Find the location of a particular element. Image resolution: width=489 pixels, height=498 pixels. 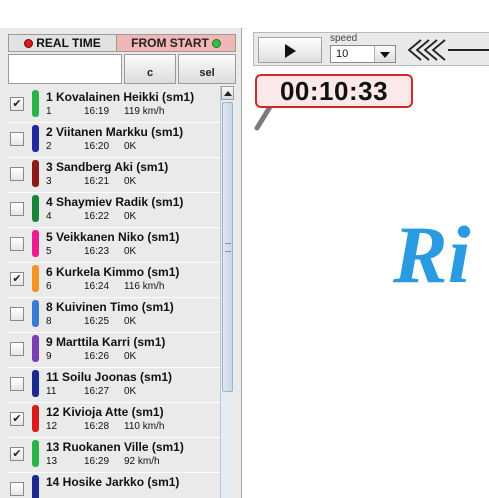

scroll-thumb is located at coordinates (227, 247).